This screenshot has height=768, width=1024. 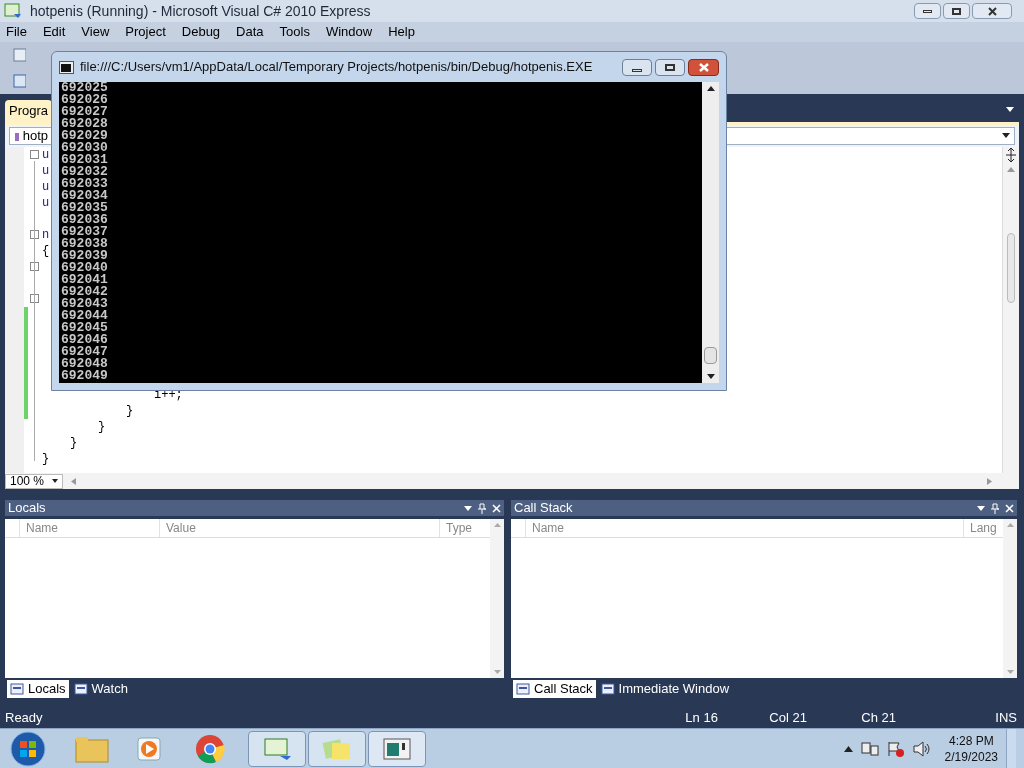 I want to click on panel-title: Call Stack, so click(x=543, y=508).